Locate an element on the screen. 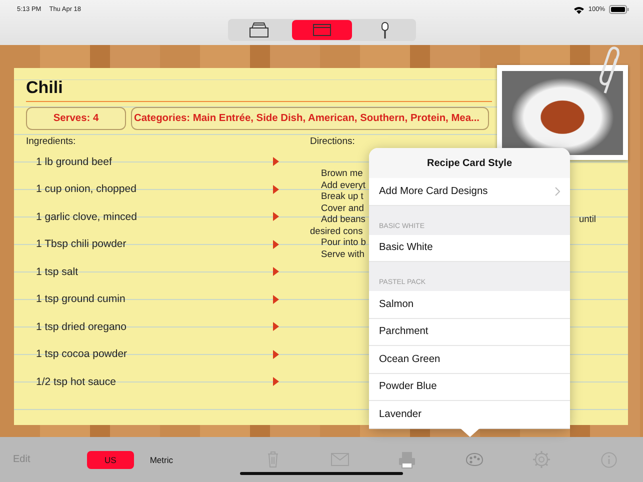 The image size is (643, 482). popover-arrow is located at coordinates (470, 432).